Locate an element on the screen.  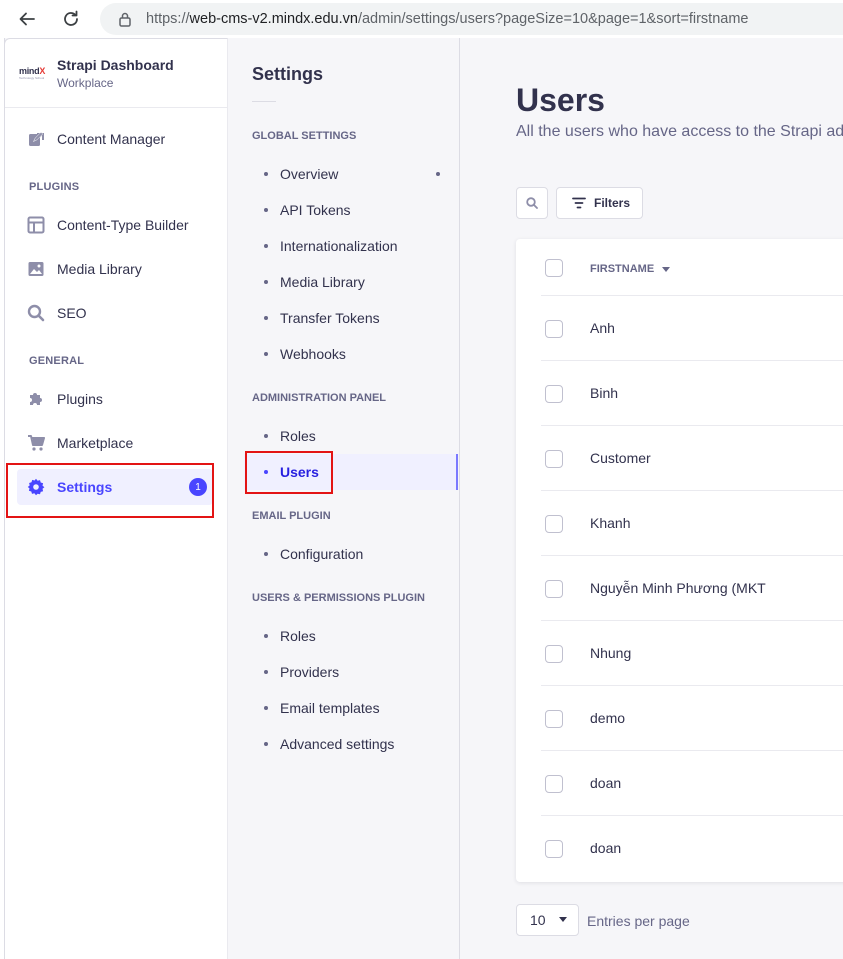
layout-icon is located at coordinates (36, 225).